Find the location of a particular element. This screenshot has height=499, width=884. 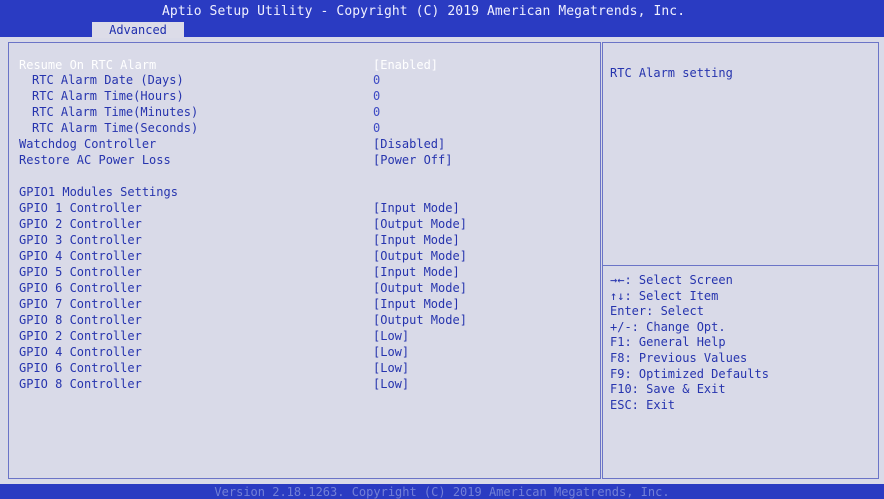

setting-label: GPIO 1 Controller is located at coordinates (80, 208).